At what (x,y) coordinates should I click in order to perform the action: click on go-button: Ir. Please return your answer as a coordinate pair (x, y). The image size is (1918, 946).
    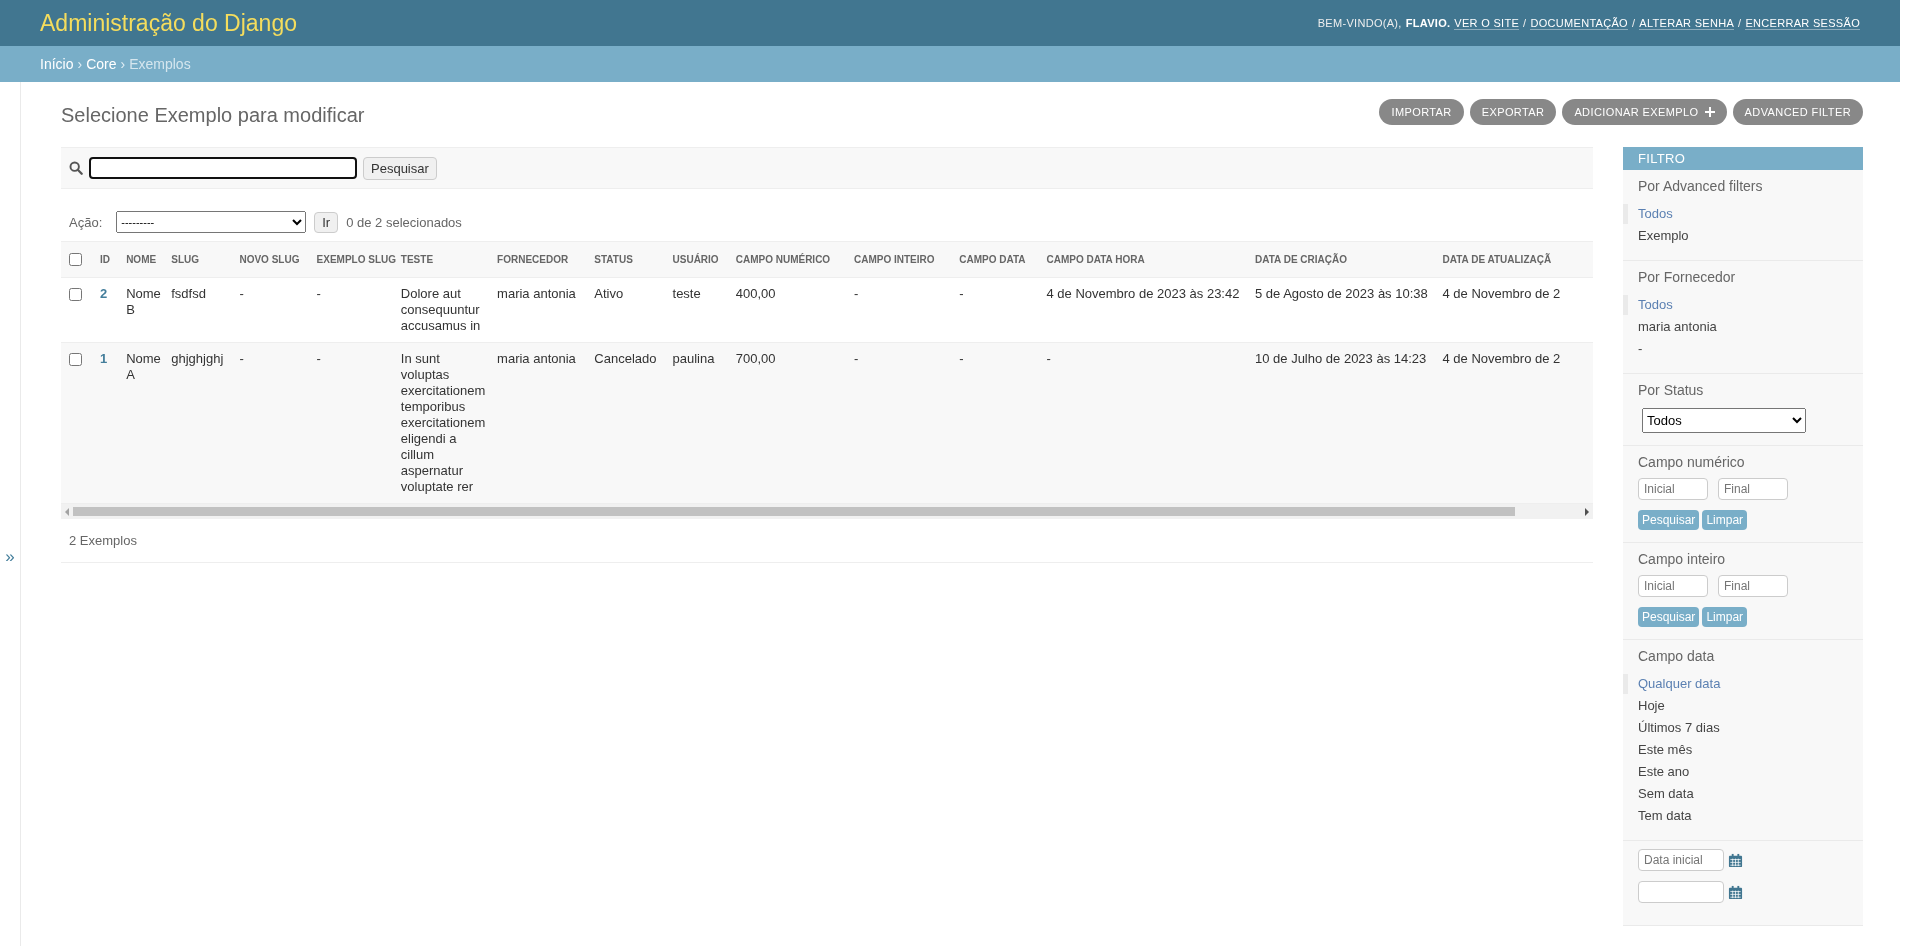
    Looking at the image, I should click on (326, 222).